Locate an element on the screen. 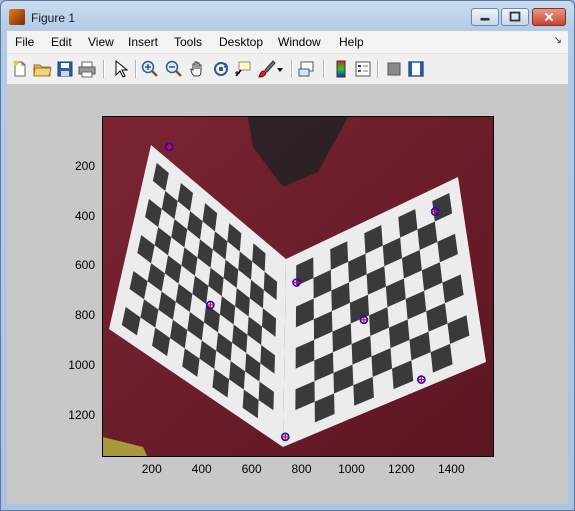 The width and height of the screenshot is (575, 511). y-tick-label: 1000 is located at coordinates (81, 364).